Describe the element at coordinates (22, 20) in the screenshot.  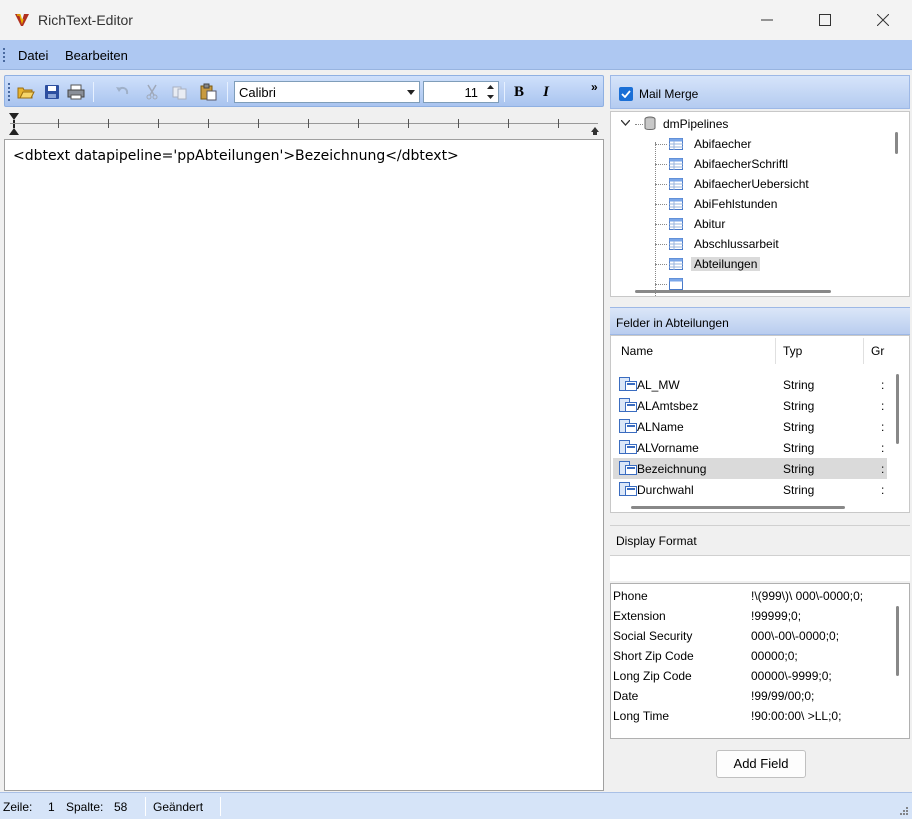
I see `app-logo-icon` at that location.